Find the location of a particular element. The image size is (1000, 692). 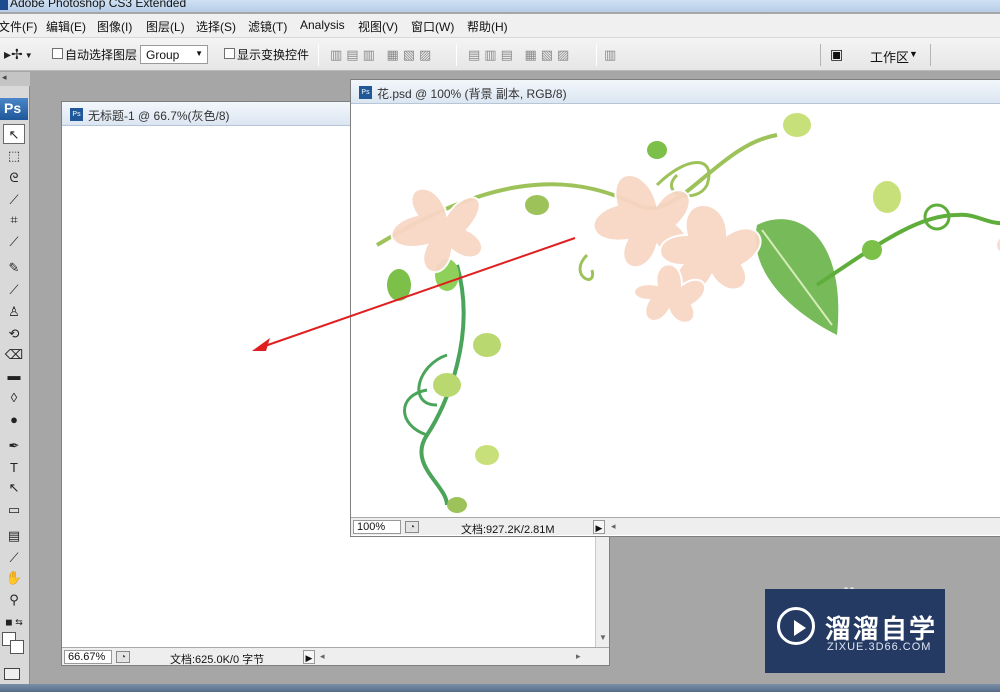

taskbar-strip is located at coordinates (500, 688).